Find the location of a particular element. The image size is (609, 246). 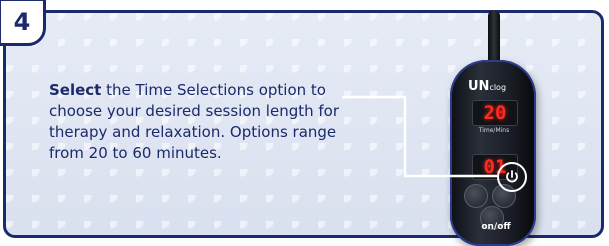

device-brand: UNclog is located at coordinates (487, 86).